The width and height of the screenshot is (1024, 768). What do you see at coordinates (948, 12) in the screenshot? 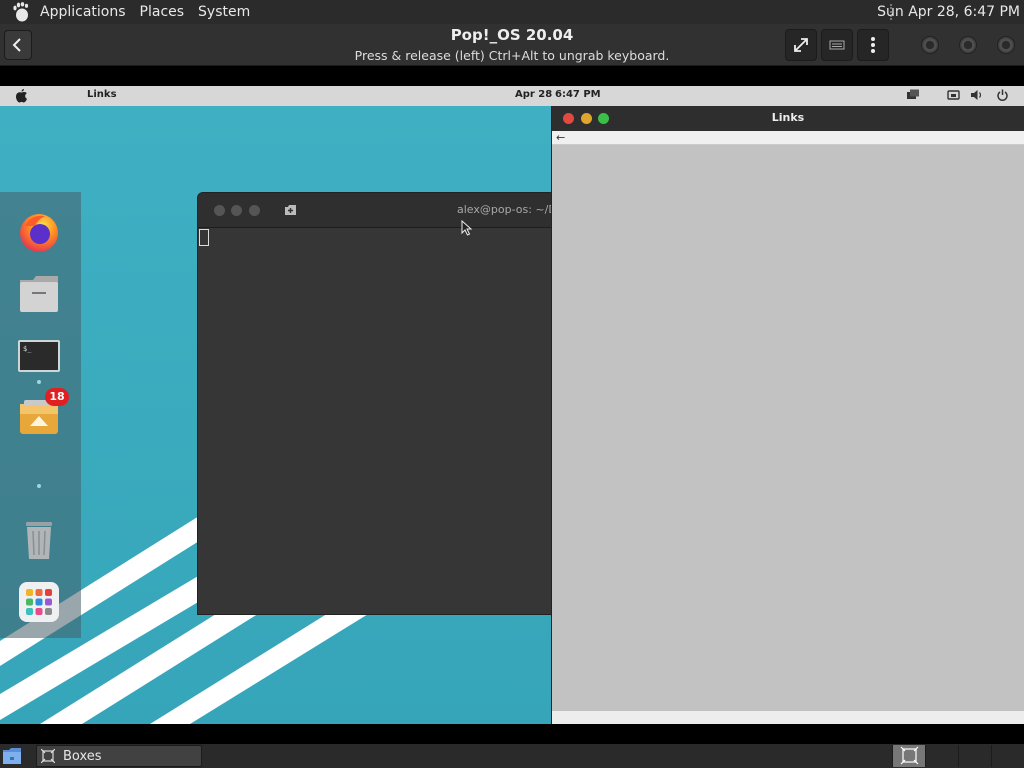
I see `host-clock: Sun Apr 28, 6:47 PM` at bounding box center [948, 12].